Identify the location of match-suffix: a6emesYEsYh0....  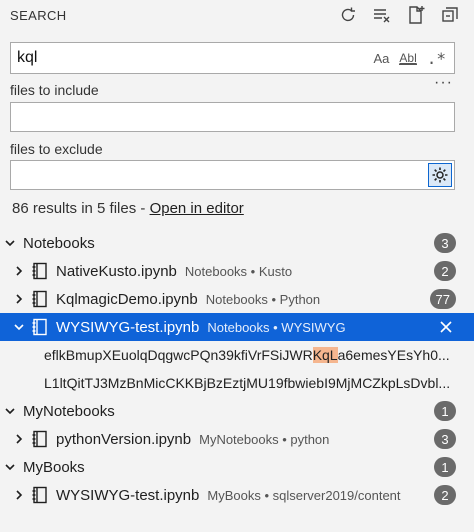
(393, 355).